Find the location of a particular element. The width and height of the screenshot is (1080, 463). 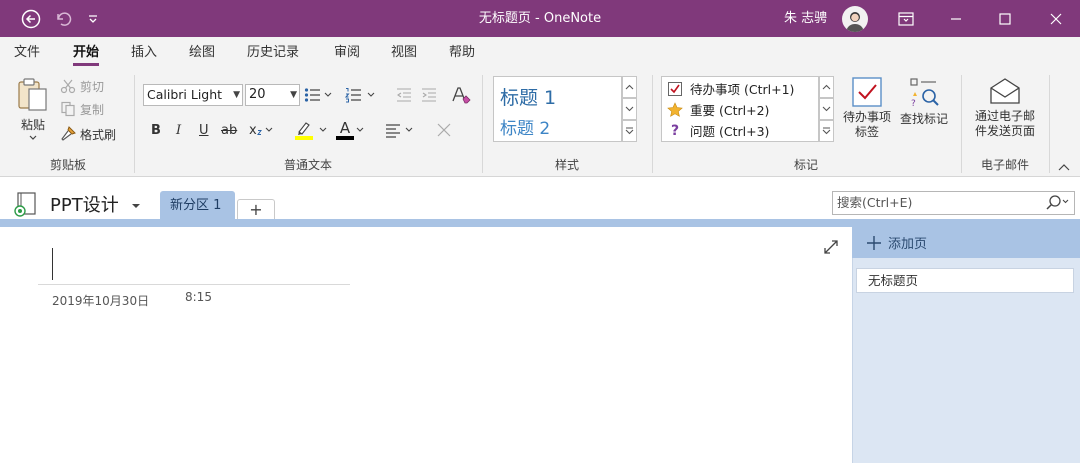

email-page-button: 通过电子邮 件发送页面 is located at coordinates (1005, 116).